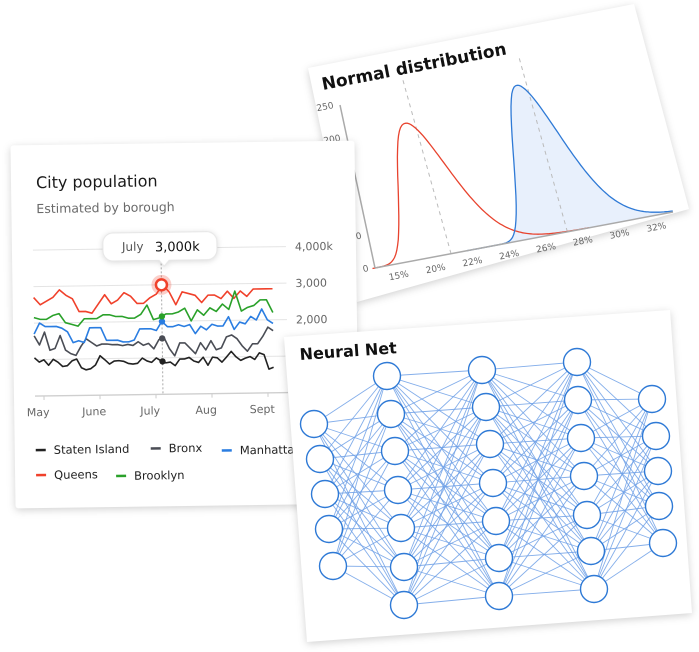  Describe the element at coordinates (186, 448) in the screenshot. I see `legend-label: Bronx` at that location.